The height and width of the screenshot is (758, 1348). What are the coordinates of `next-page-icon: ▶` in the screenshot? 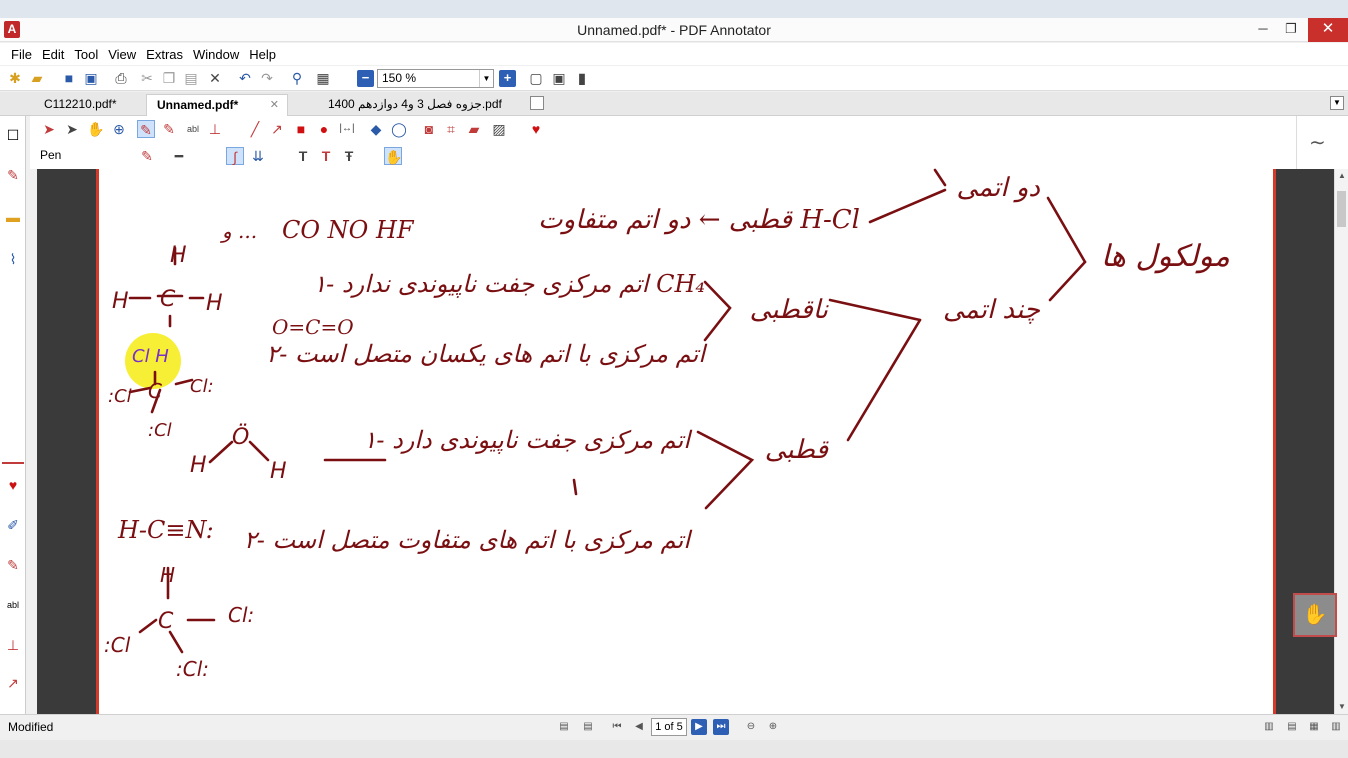 It's located at (699, 727).